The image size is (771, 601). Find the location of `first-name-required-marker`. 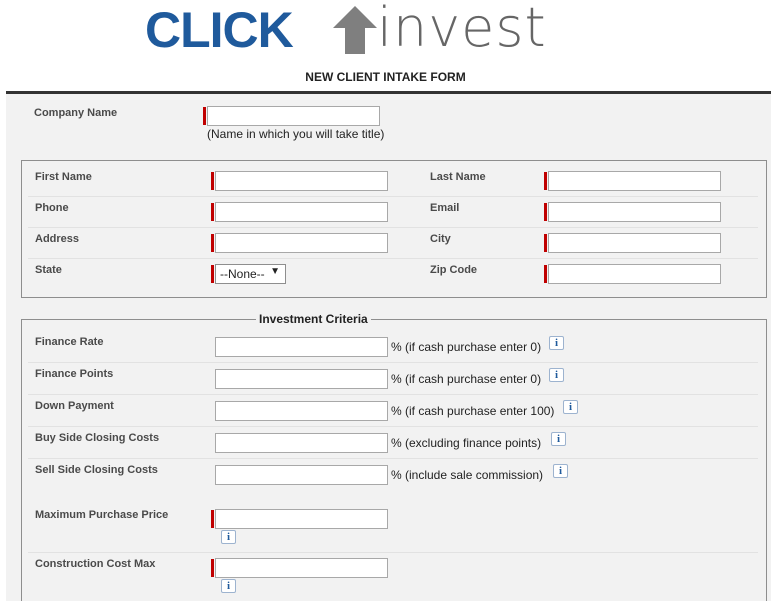

first-name-required-marker is located at coordinates (212, 181).